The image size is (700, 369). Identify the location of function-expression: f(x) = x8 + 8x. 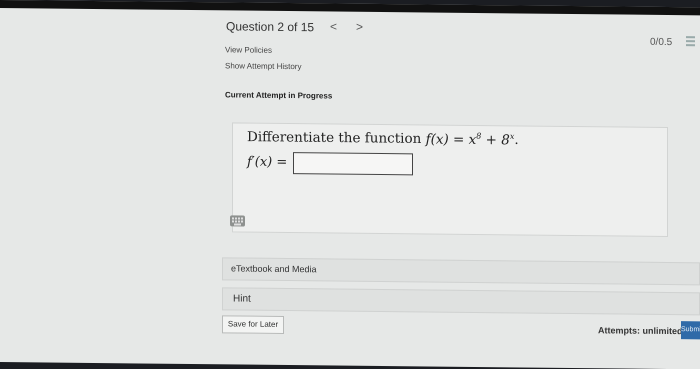
(470, 139).